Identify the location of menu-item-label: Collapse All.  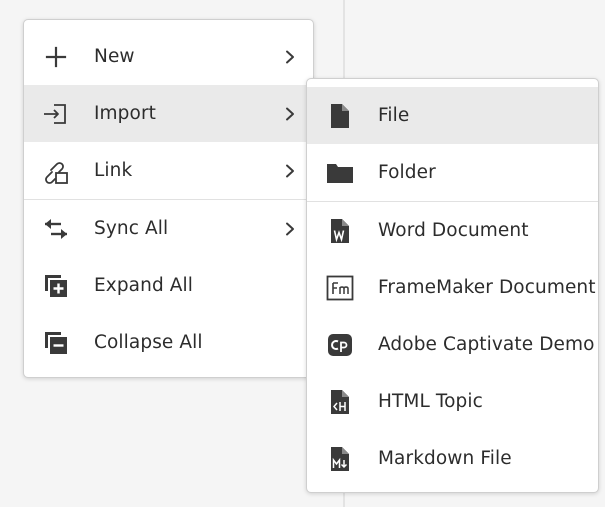
(148, 342).